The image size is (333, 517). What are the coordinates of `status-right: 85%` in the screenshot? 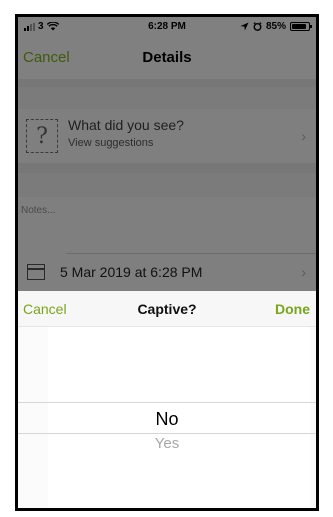 It's located at (276, 26).